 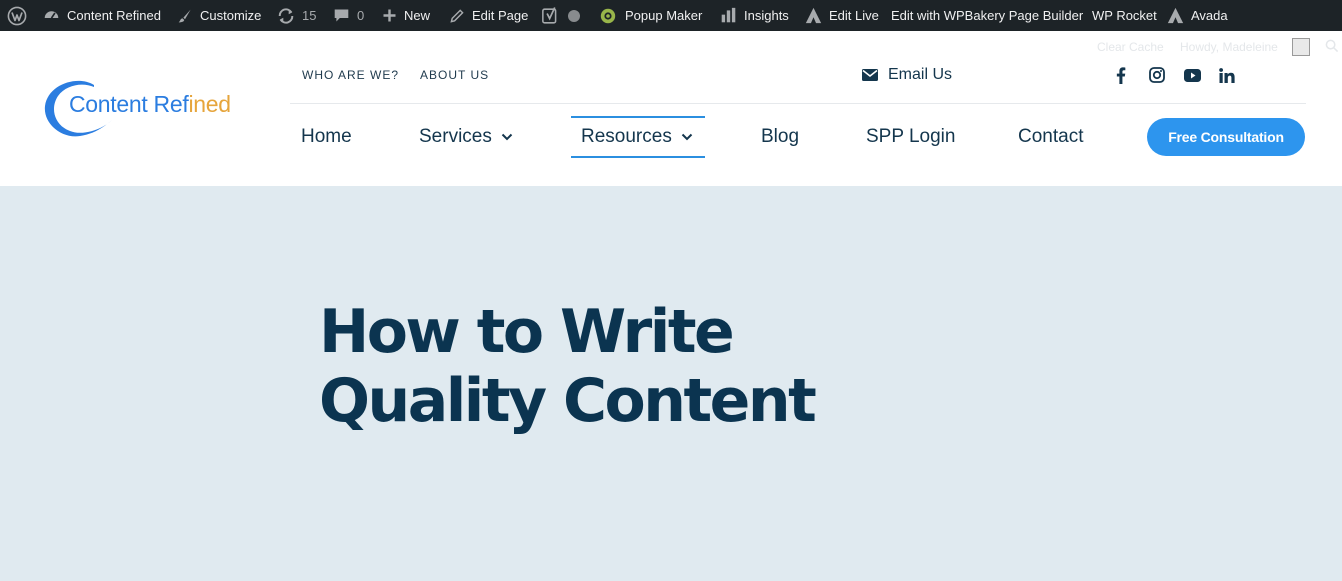 I want to click on nav-resources: Resources, so click(x=638, y=137).